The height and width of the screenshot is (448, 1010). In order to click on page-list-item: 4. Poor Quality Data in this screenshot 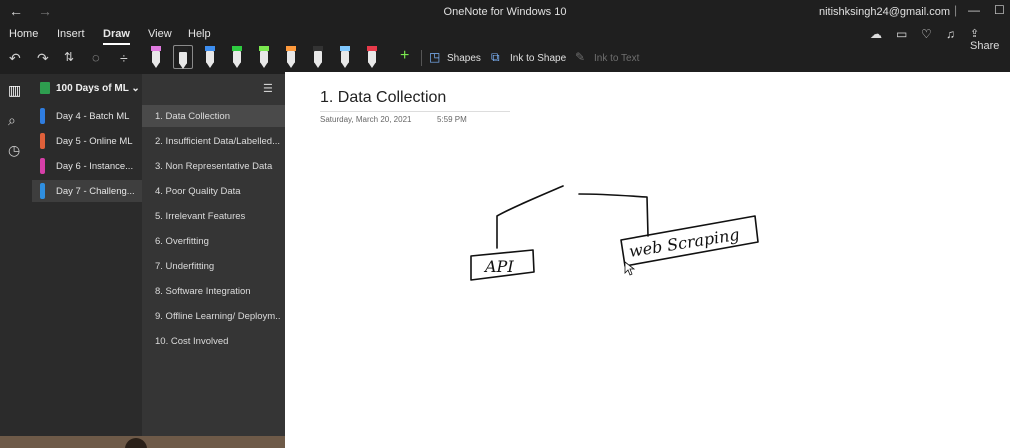, I will do `click(213, 191)`.